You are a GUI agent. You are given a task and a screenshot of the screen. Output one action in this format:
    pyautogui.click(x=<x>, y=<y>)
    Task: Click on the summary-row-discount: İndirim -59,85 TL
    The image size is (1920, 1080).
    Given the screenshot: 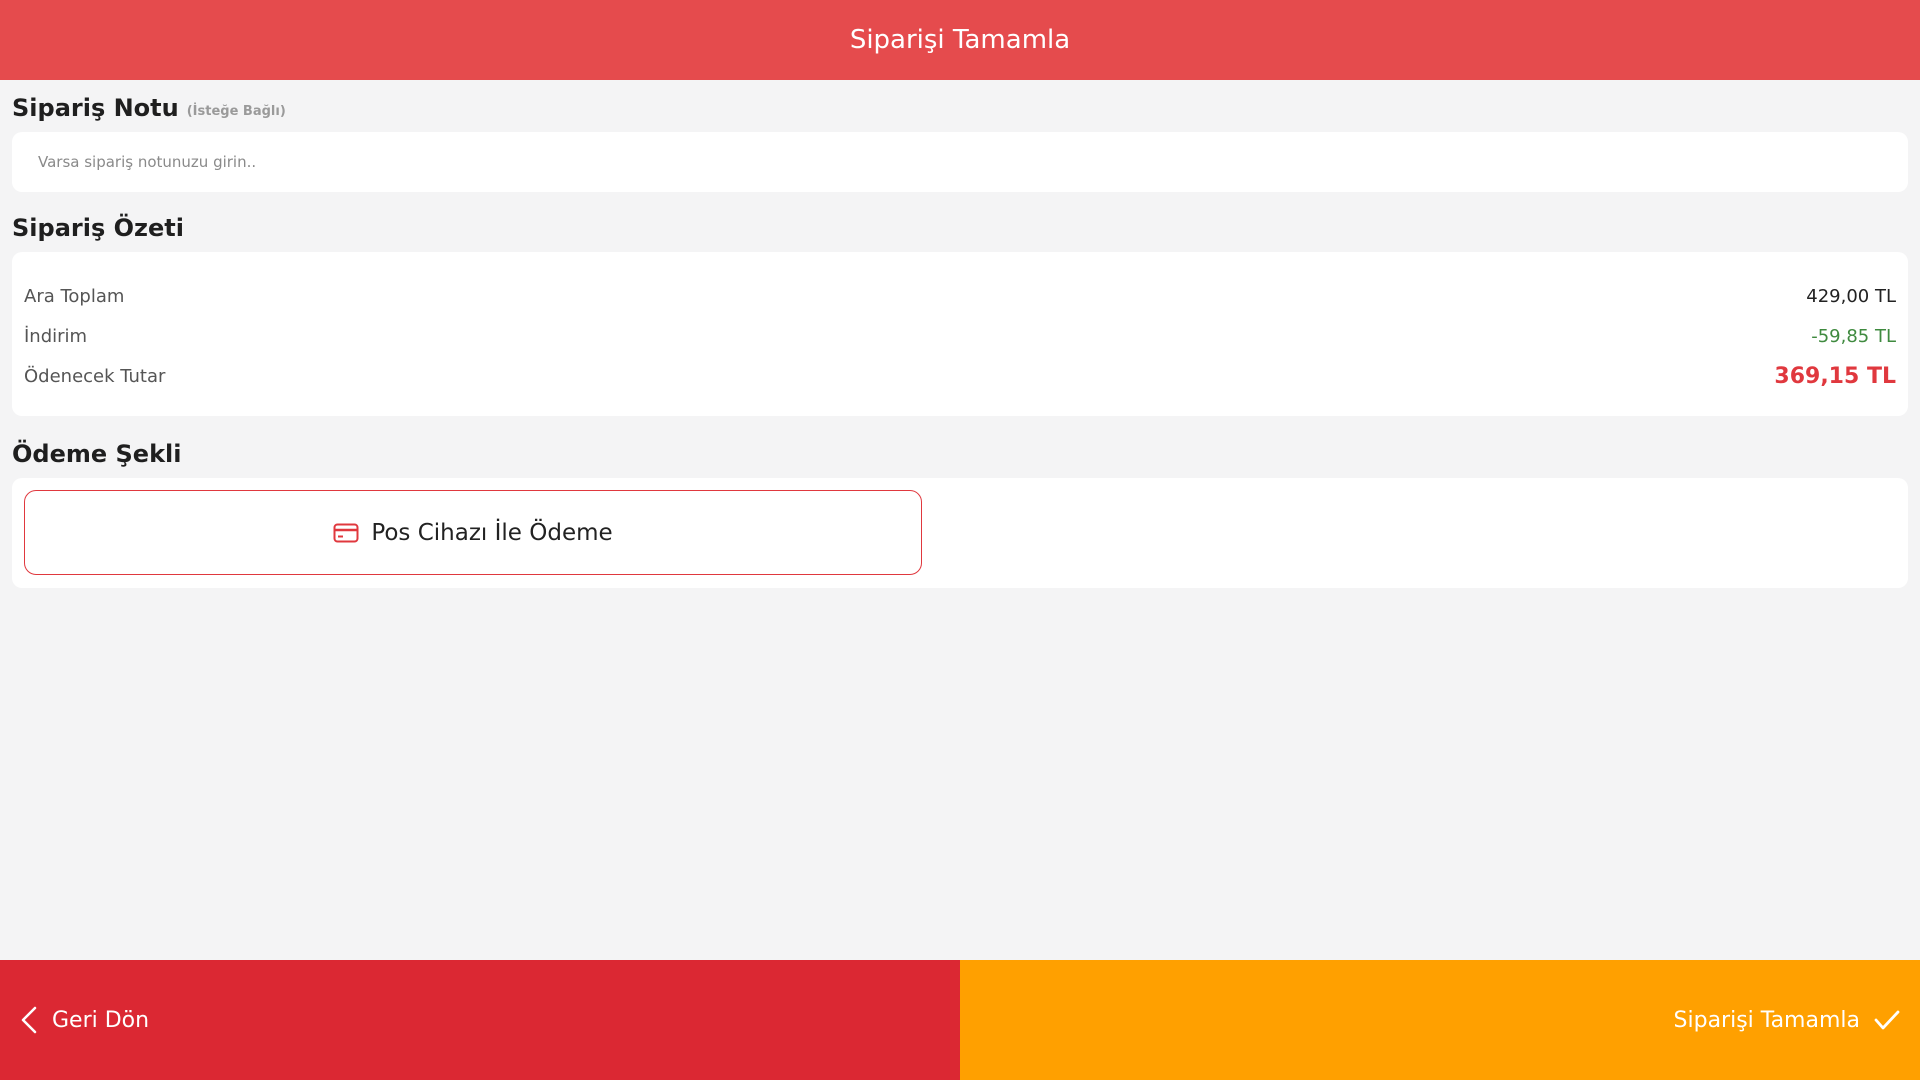 What is the action you would take?
    pyautogui.click(x=960, y=336)
    